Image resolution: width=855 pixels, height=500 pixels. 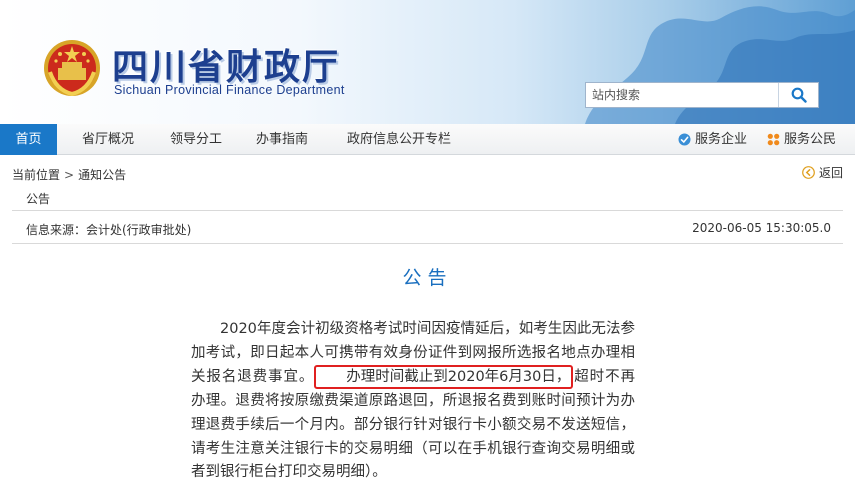 I want to click on search-box, so click(x=702, y=95).